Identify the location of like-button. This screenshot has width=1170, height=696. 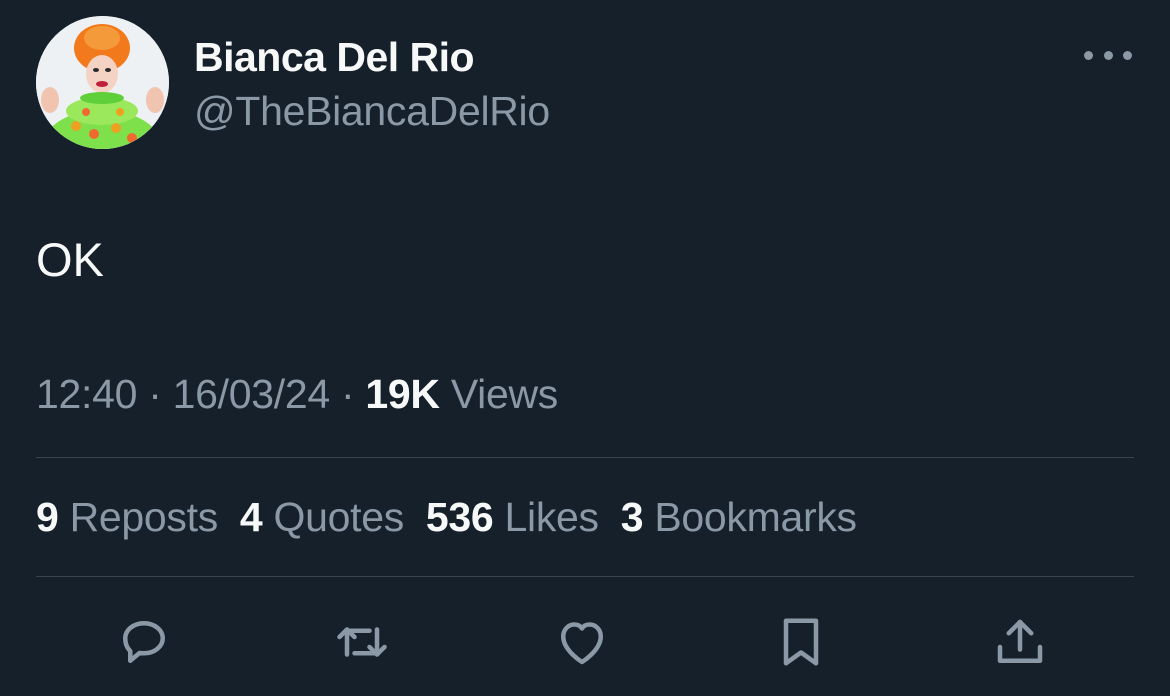
(582, 642).